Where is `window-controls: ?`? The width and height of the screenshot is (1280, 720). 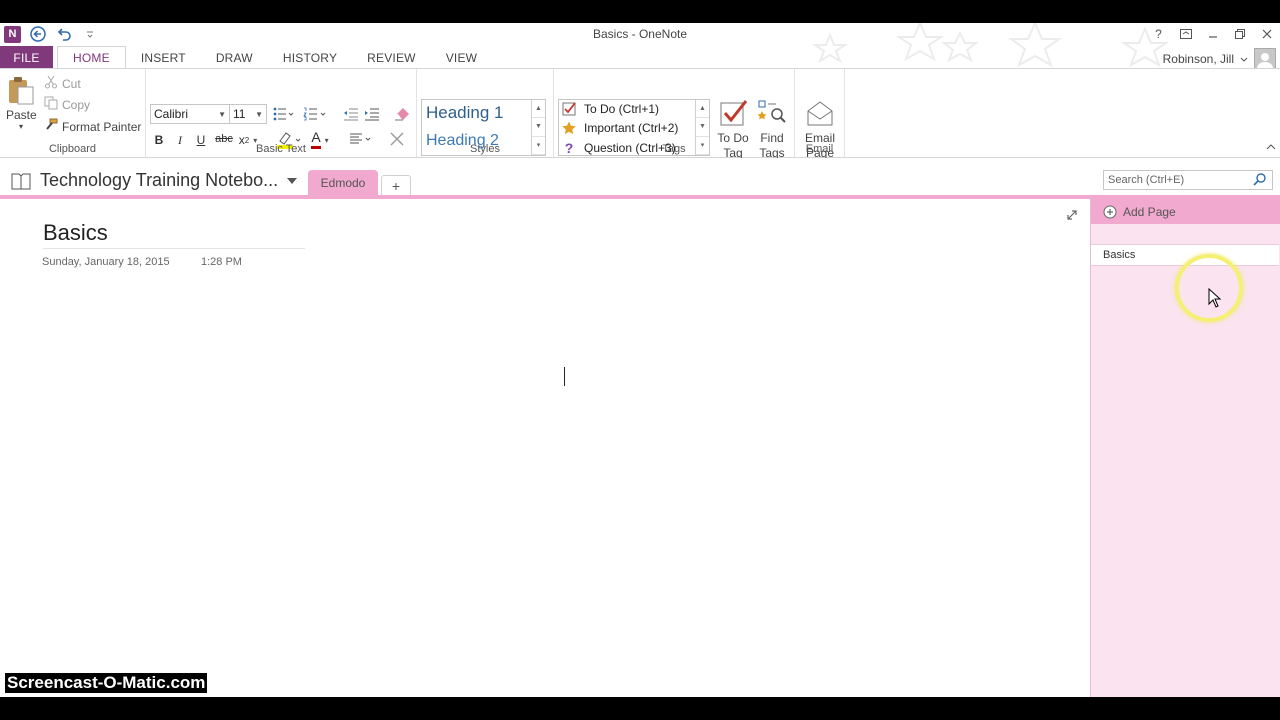
window-controls: ? is located at coordinates (1212, 34).